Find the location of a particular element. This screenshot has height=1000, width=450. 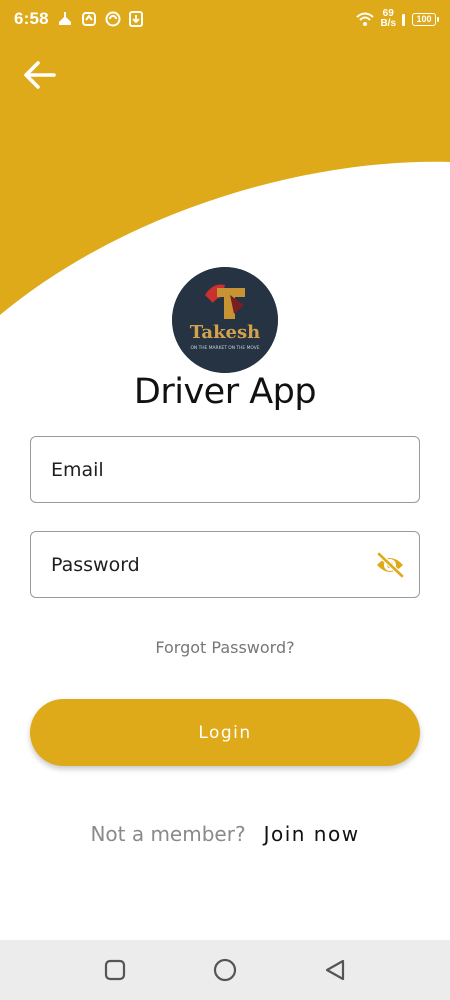

company-logo: Takesh ON THE MARKET ON THE MOVE is located at coordinates (225, 320).